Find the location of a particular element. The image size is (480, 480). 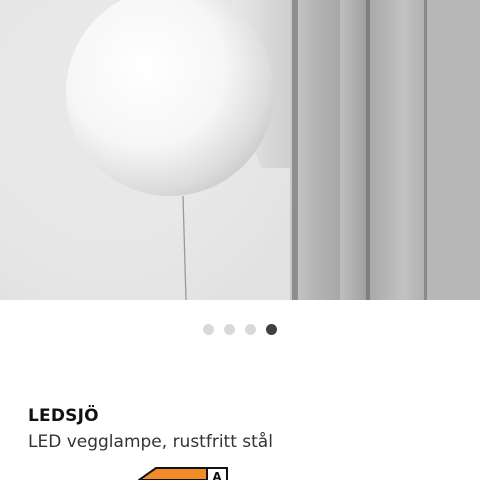

energy-label: A is located at coordinates (184, 473).